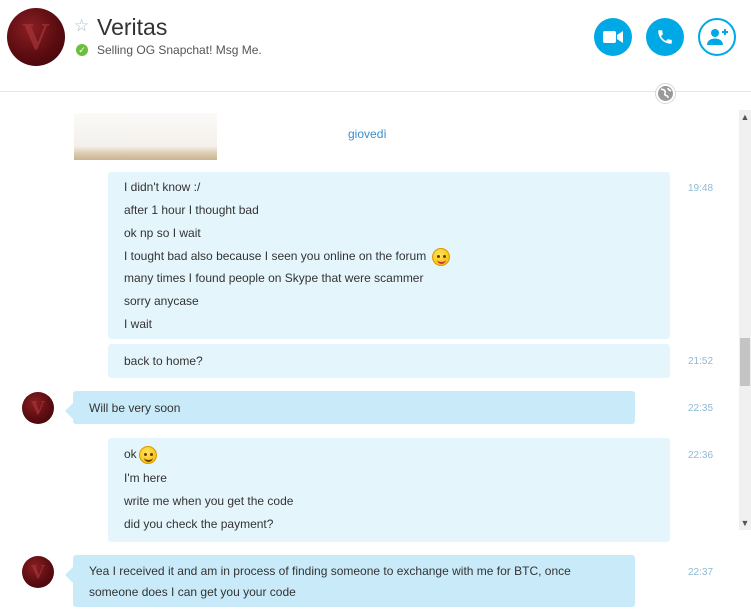  Describe the element at coordinates (147, 455) in the screenshot. I see `smiley-emoji-icon` at that location.